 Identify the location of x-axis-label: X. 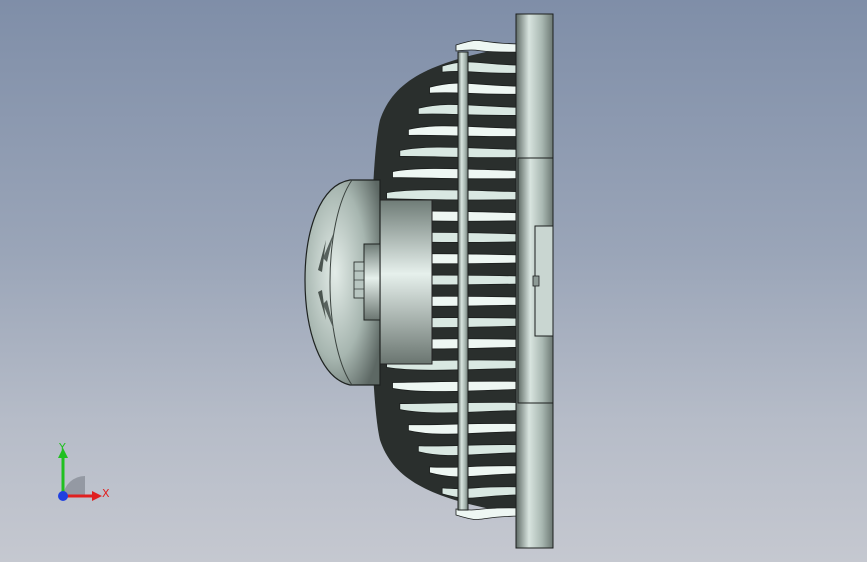
(106, 493).